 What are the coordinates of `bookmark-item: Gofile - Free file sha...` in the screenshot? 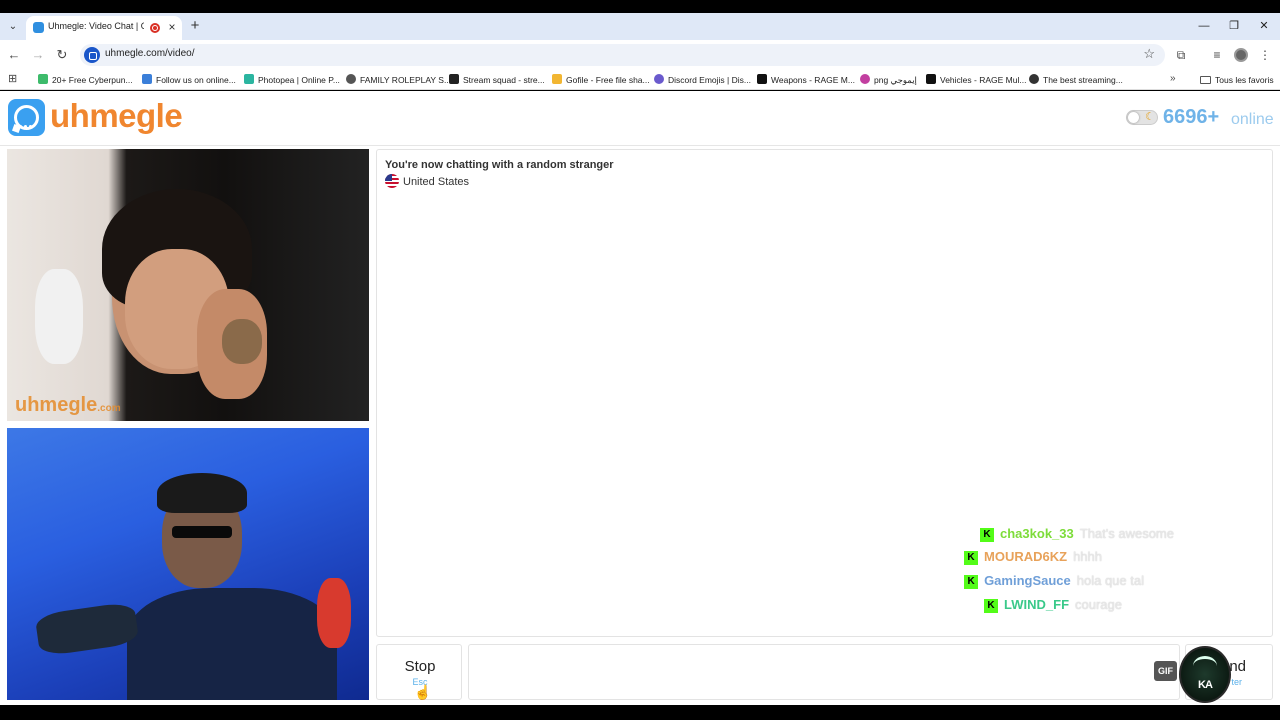 It's located at (601, 80).